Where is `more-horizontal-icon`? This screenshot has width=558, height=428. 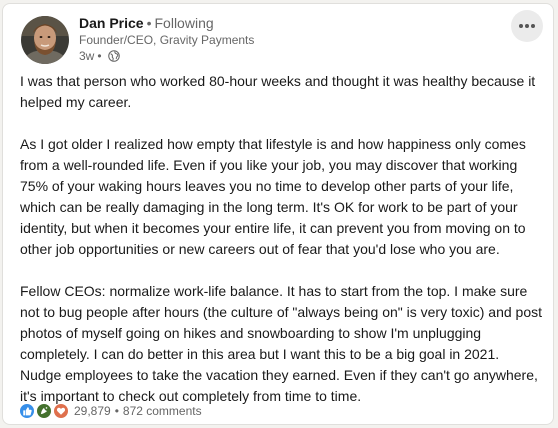
more-horizontal-icon is located at coordinates (527, 26).